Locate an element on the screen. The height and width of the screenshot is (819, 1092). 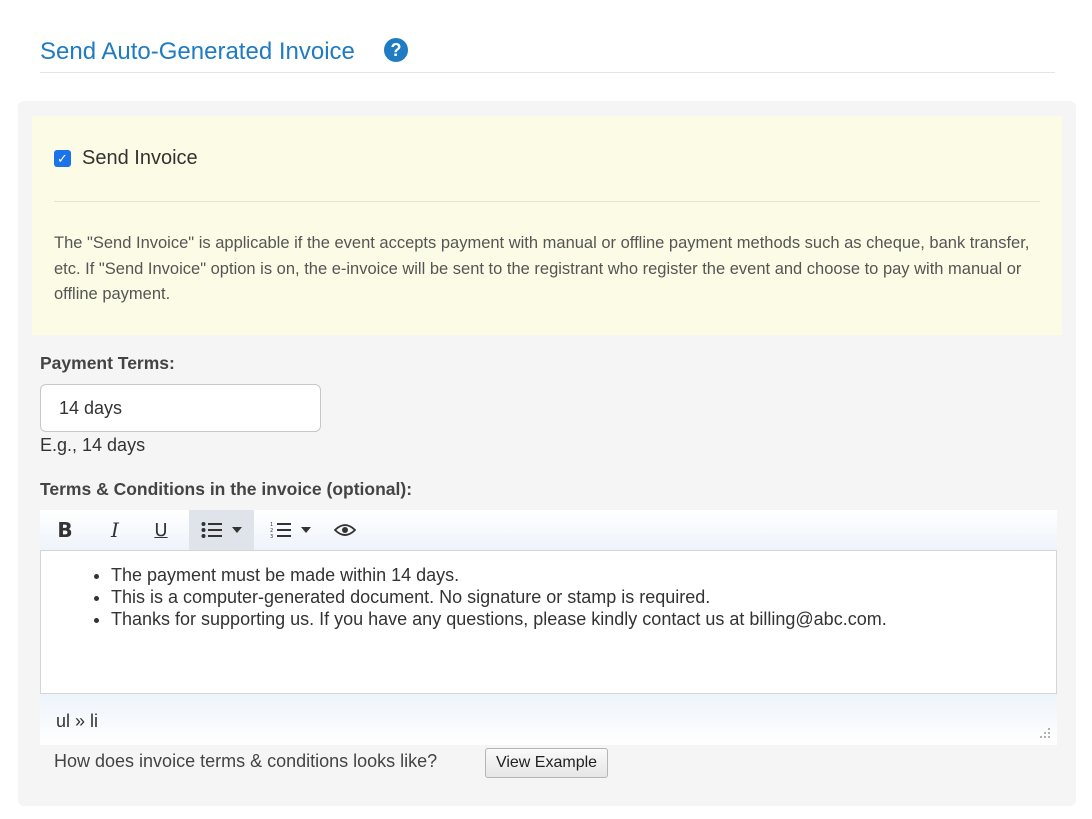
eye-icon is located at coordinates (345, 530).